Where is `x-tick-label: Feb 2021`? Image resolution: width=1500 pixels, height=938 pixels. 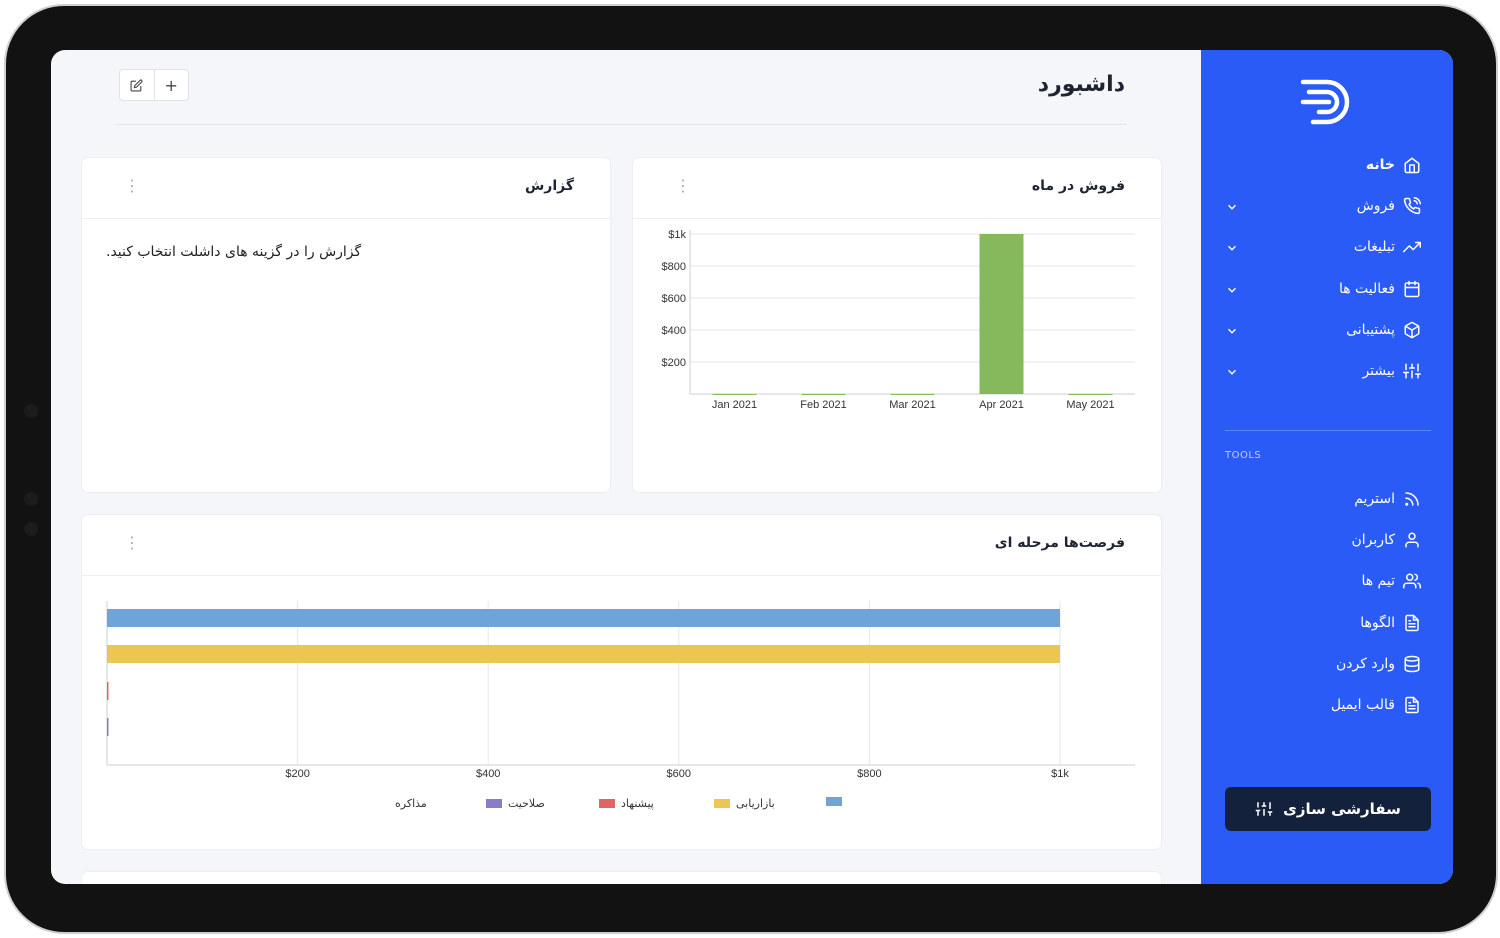 x-tick-label: Feb 2021 is located at coordinates (823, 405).